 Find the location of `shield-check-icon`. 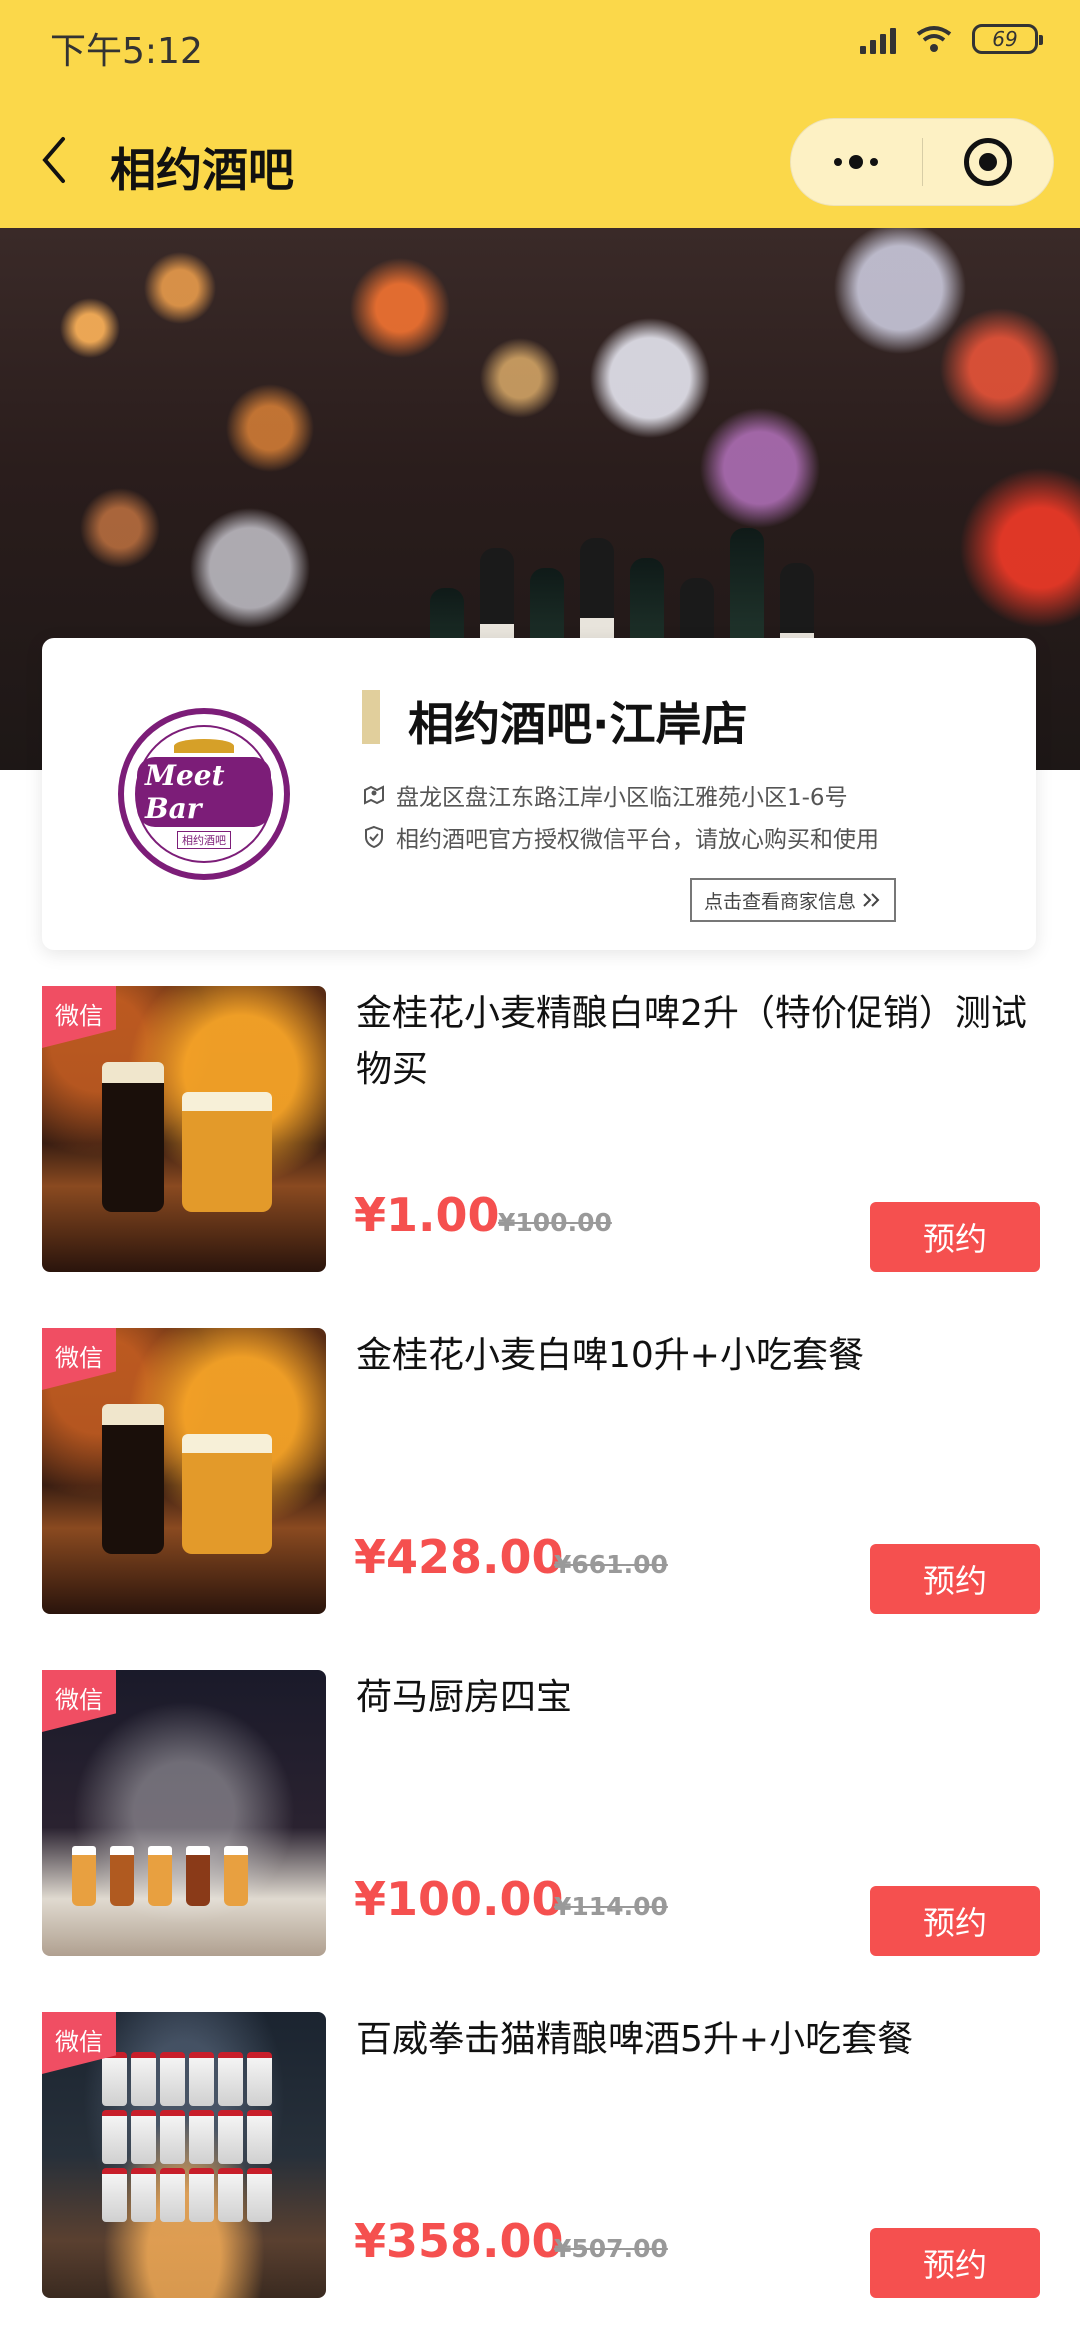

shield-check-icon is located at coordinates (374, 837).